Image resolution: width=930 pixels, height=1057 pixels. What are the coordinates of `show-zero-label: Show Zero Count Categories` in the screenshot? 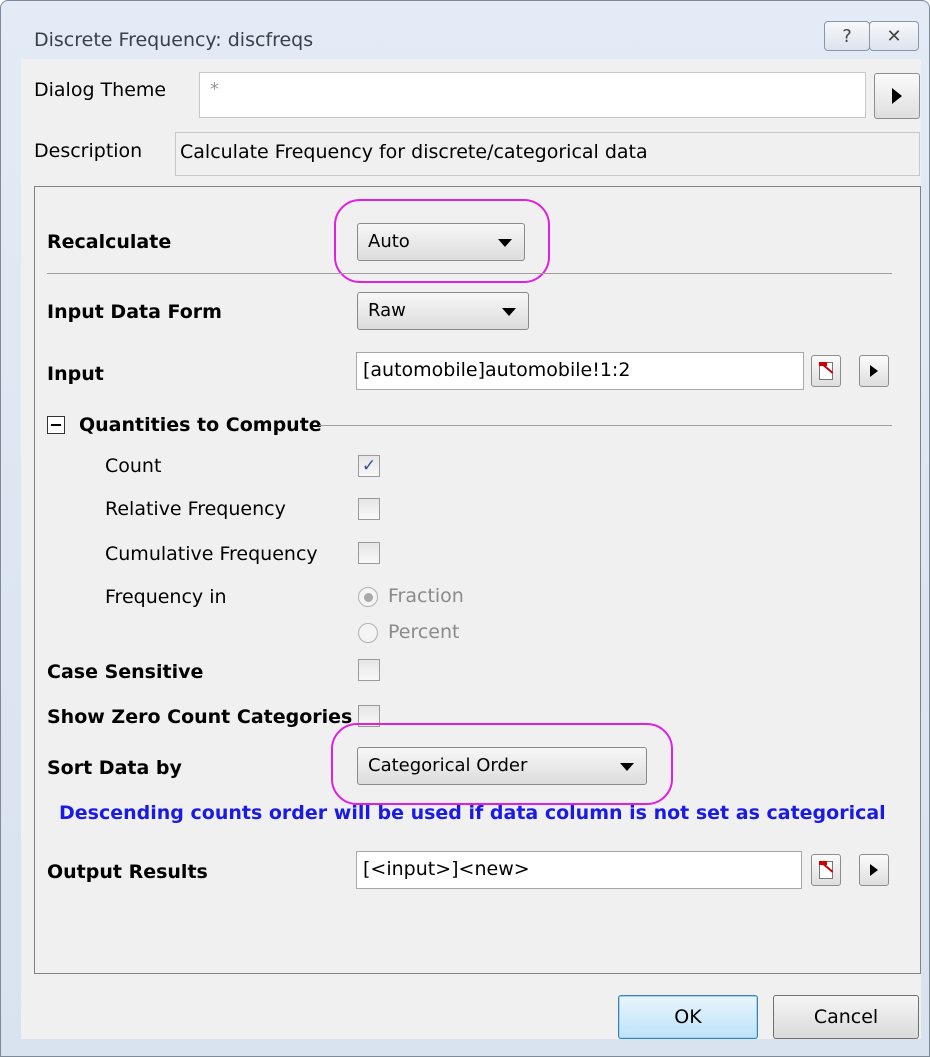 It's located at (200, 717).